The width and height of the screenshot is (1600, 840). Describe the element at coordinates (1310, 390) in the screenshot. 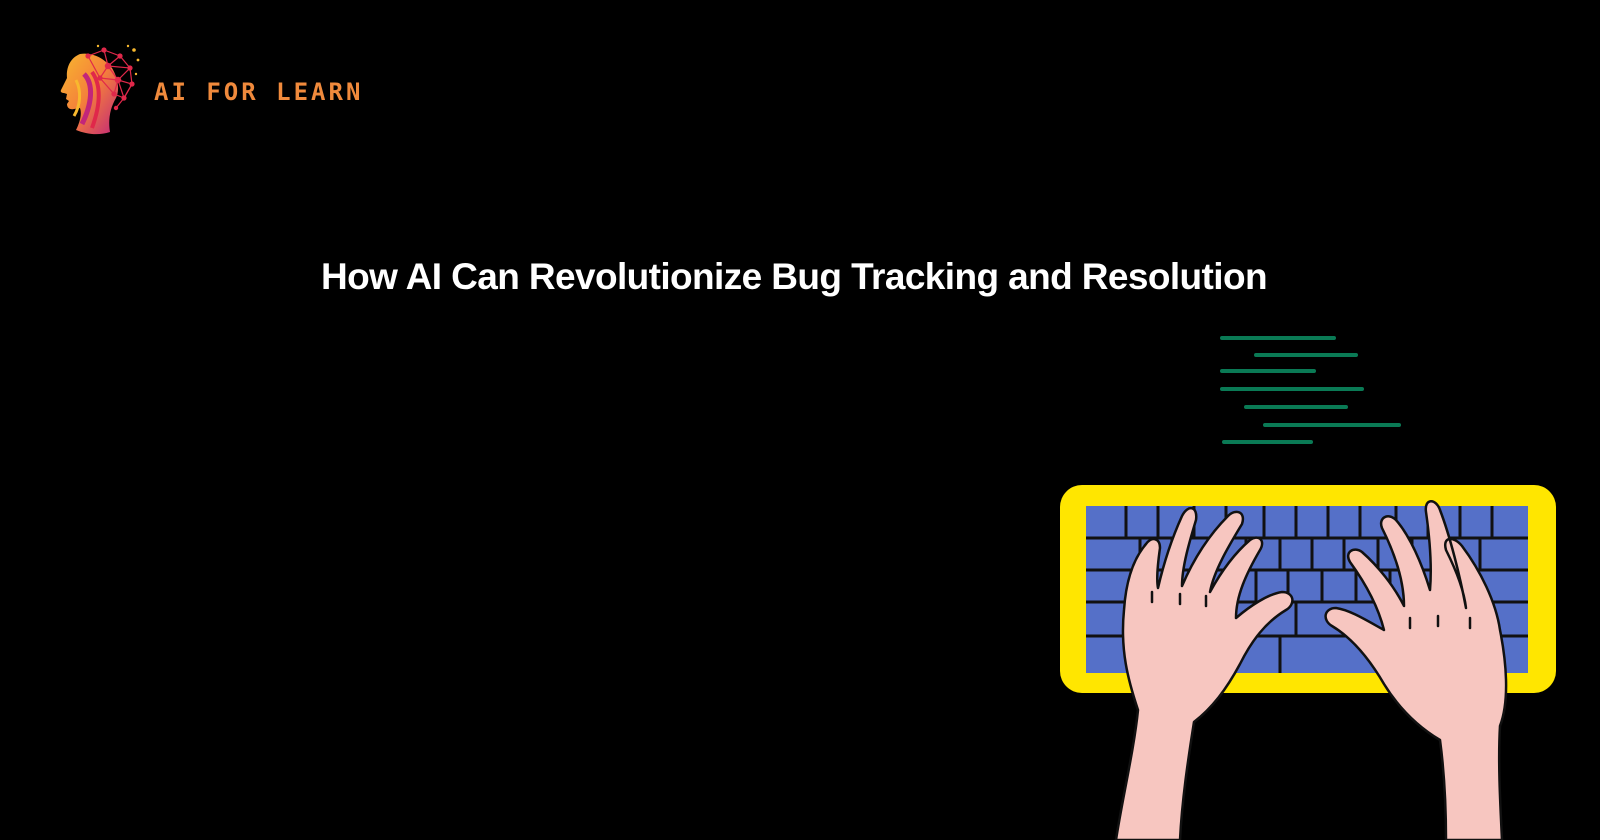

I see `code-lines` at that location.